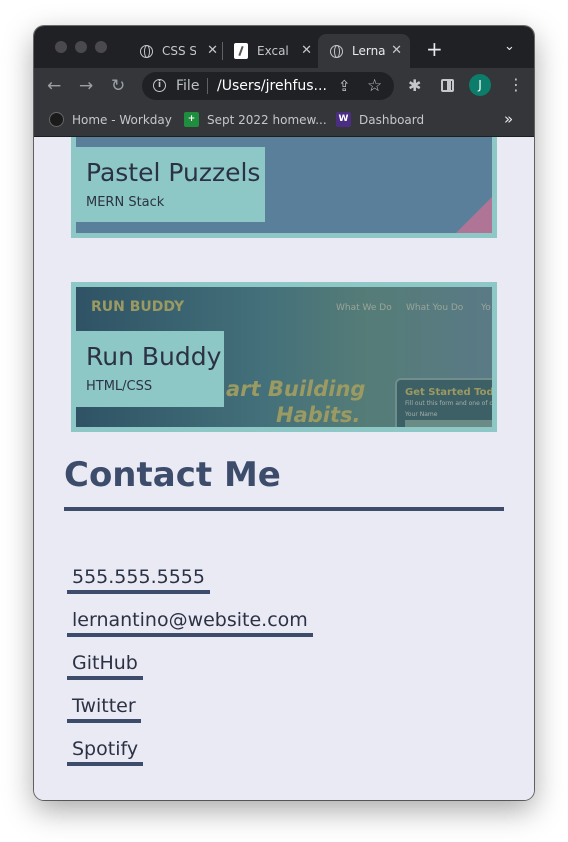 The width and height of the screenshot is (568, 842). I want to click on share-icon: ⇪, so click(344, 86).